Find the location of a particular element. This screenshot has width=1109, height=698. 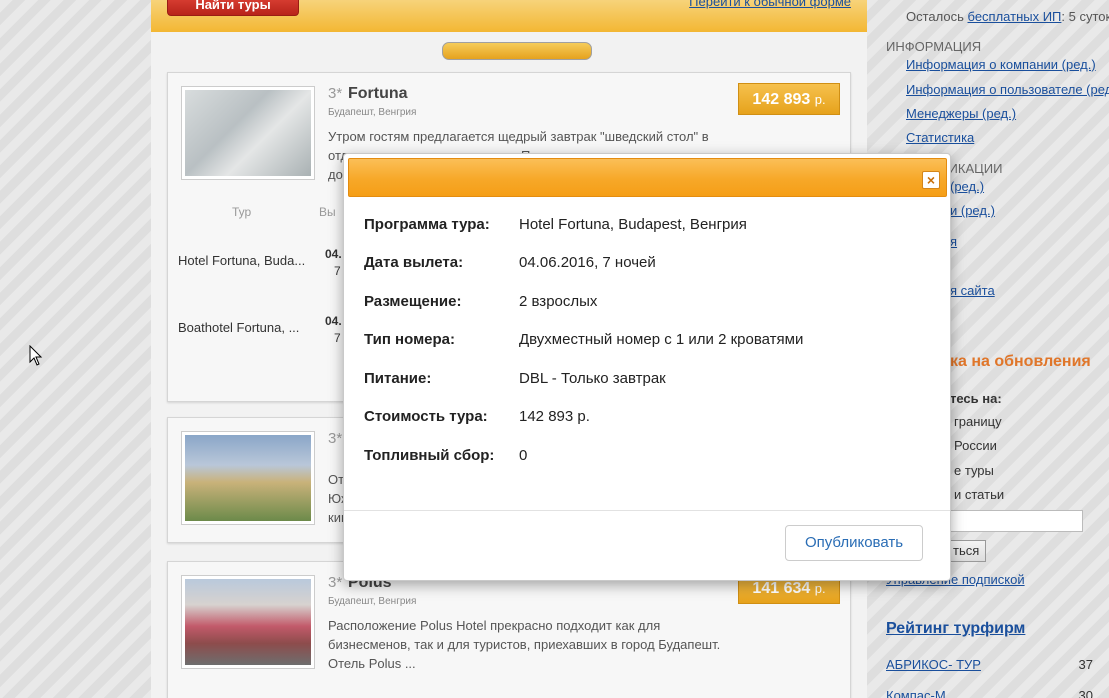

results-pager is located at coordinates (517, 51).